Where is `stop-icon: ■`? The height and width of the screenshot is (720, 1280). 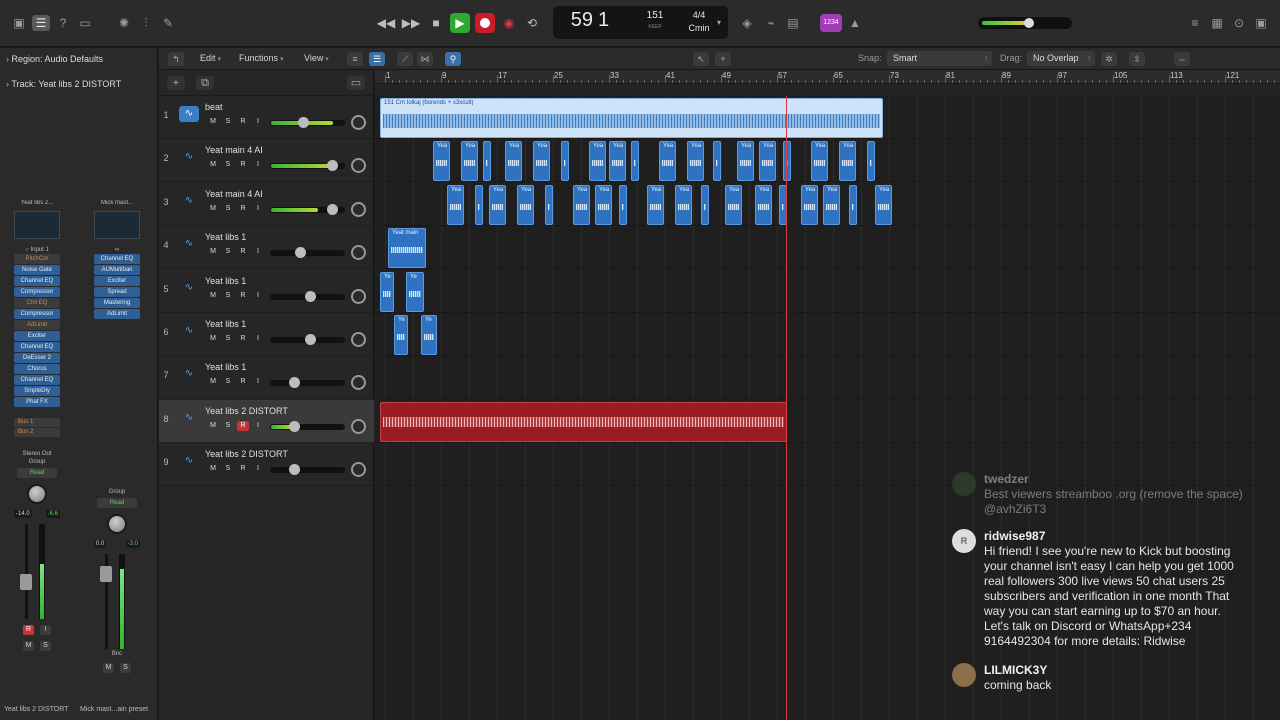 stop-icon: ■ is located at coordinates (436, 23).